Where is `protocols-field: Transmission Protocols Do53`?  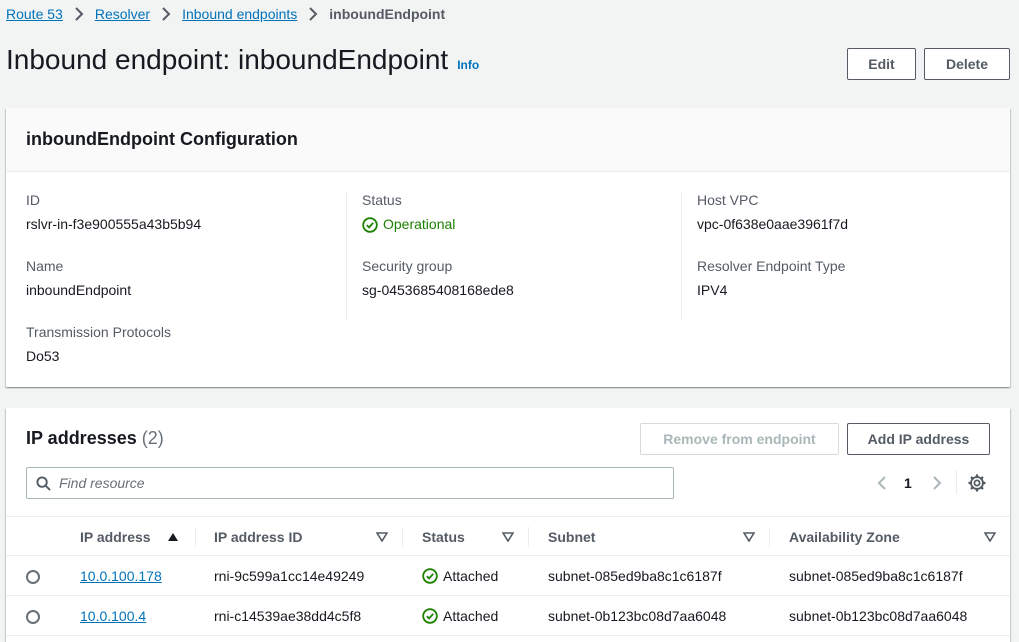 protocols-field: Transmission Protocols Do53 is located at coordinates (186, 357).